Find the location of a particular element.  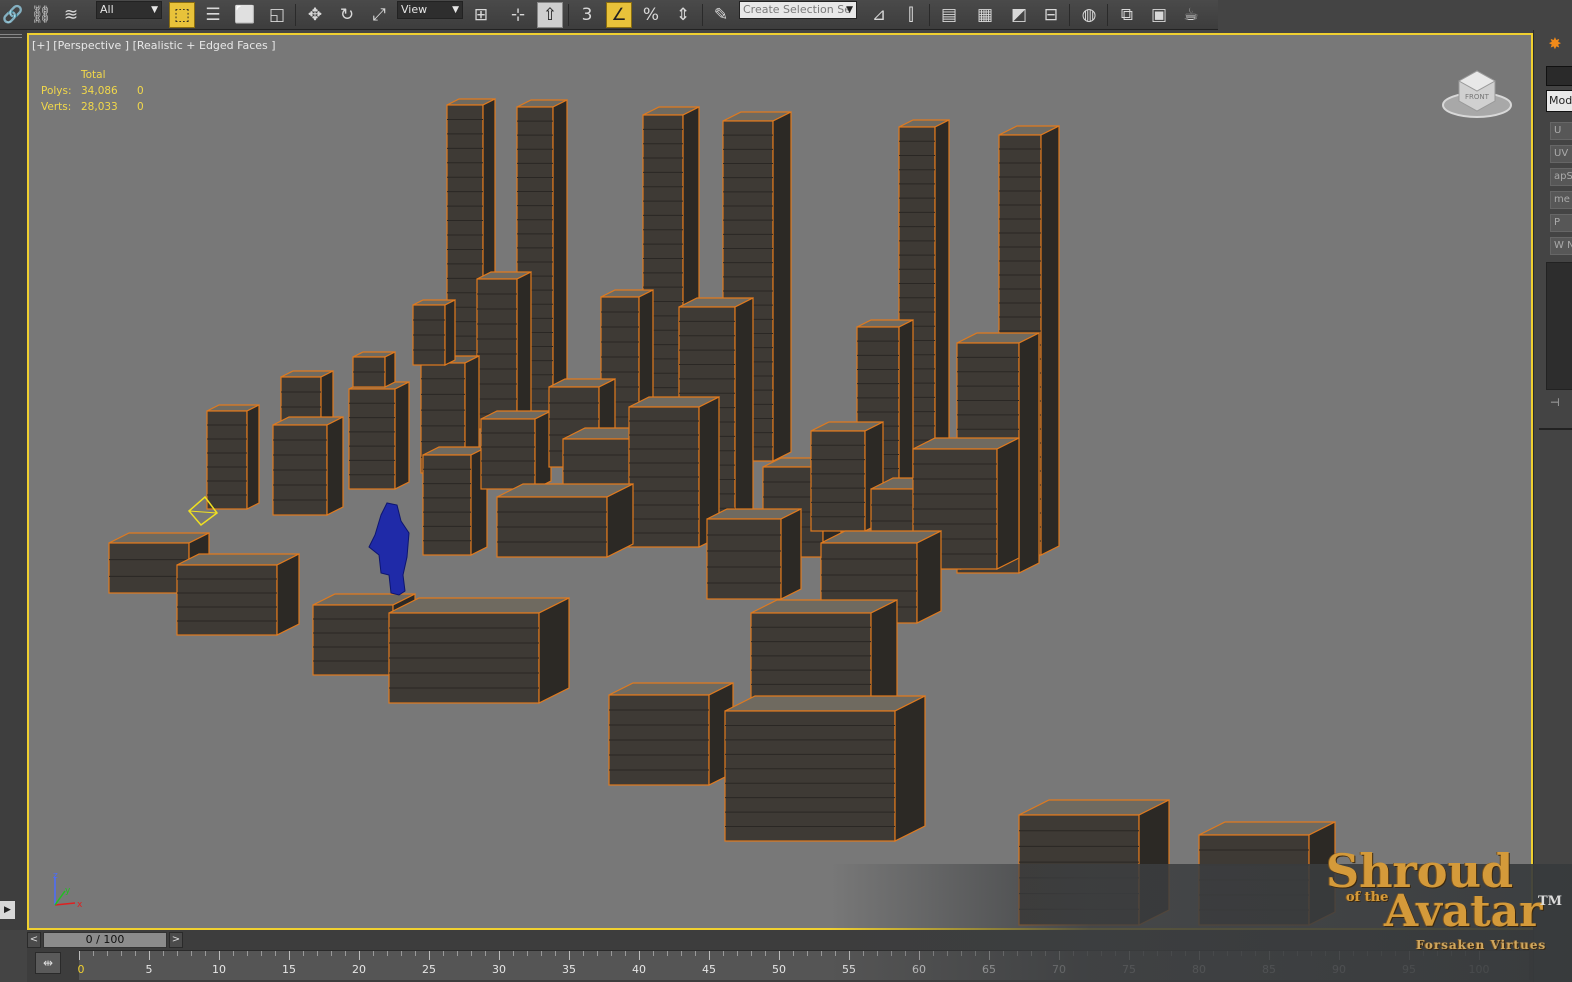

move-icon: ✥ is located at coordinates (315, 15).